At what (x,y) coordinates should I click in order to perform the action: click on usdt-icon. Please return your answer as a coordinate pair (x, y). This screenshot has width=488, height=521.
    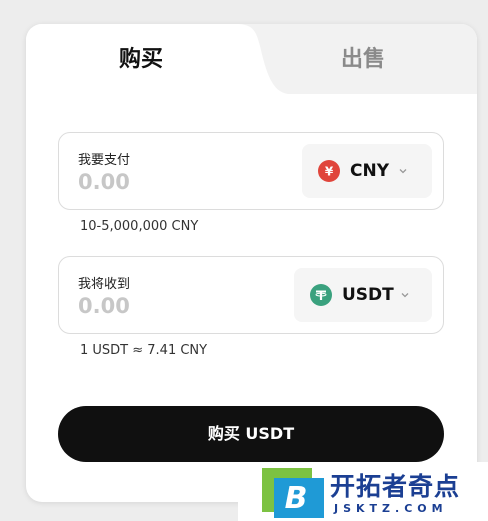
    Looking at the image, I should click on (321, 295).